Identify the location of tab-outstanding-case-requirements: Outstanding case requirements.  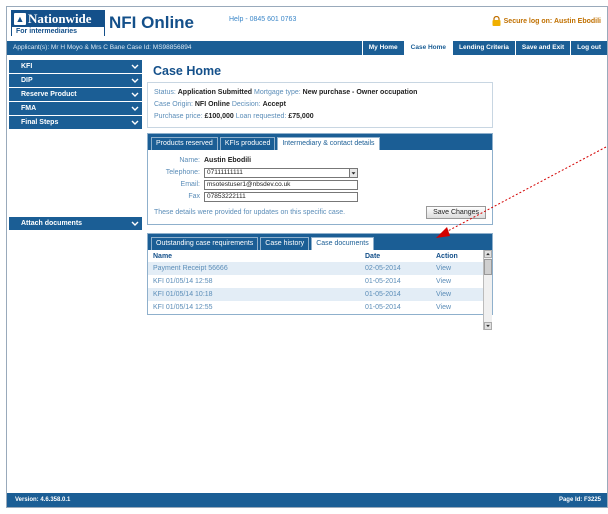
(205, 243).